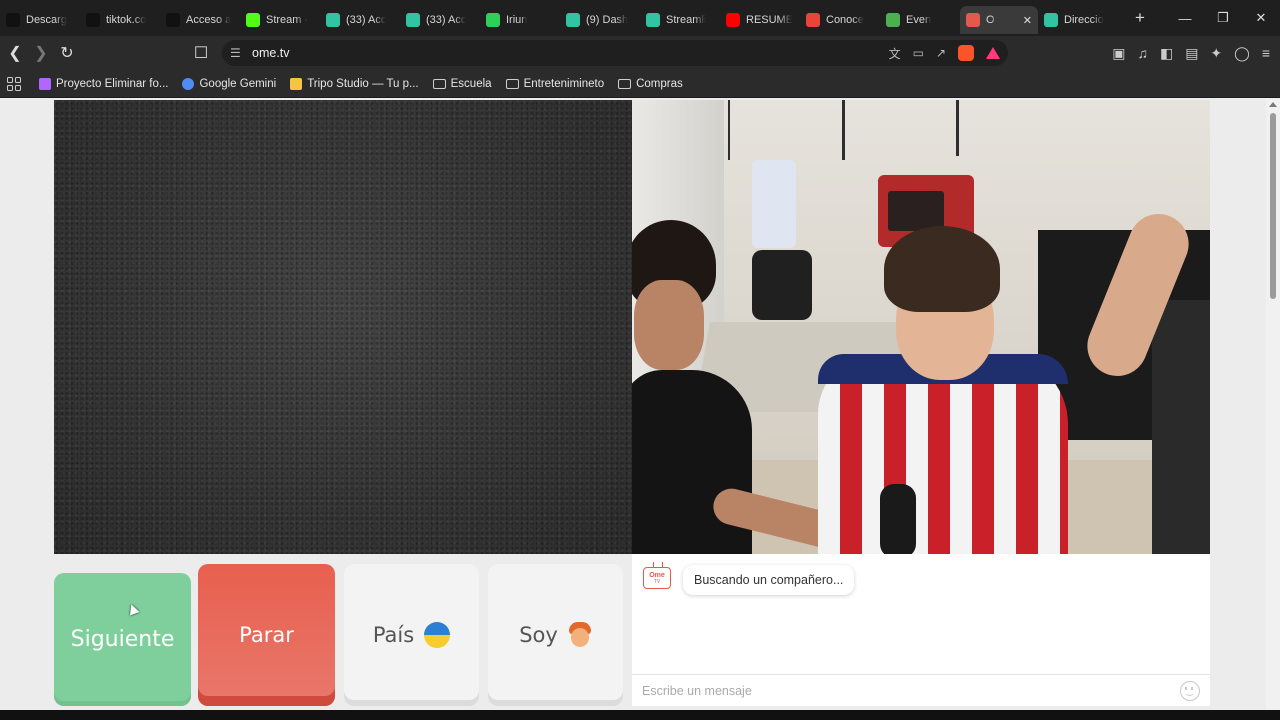 This screenshot has height=720, width=1280. Describe the element at coordinates (615, 53) in the screenshot. I see `address-bar: ☰ ome.tv 文 ▭ ↗` at that location.